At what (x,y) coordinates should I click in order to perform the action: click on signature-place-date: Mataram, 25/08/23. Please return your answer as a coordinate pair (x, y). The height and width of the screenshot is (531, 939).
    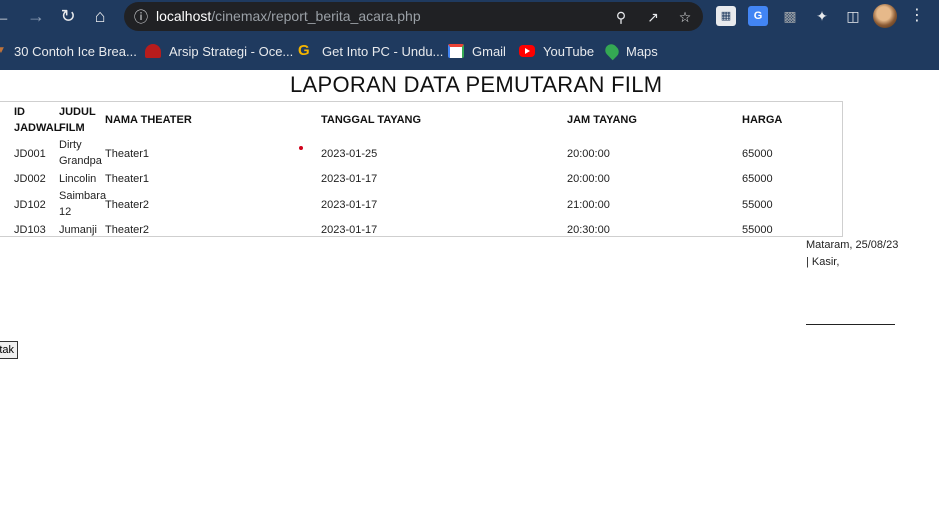
    Looking at the image, I should click on (852, 245).